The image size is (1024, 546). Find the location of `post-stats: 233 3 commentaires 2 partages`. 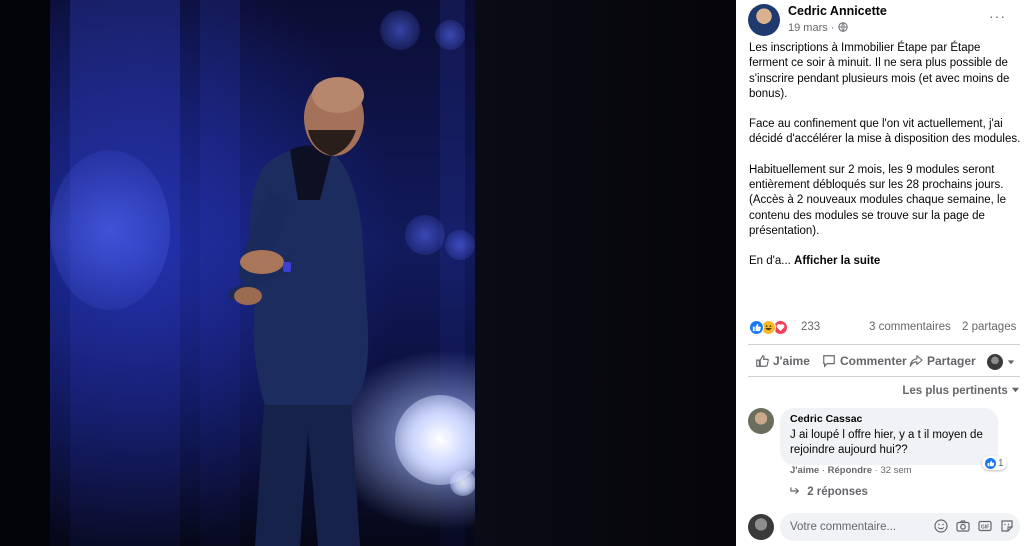

post-stats: 233 3 commentaires 2 partages is located at coordinates (885, 328).